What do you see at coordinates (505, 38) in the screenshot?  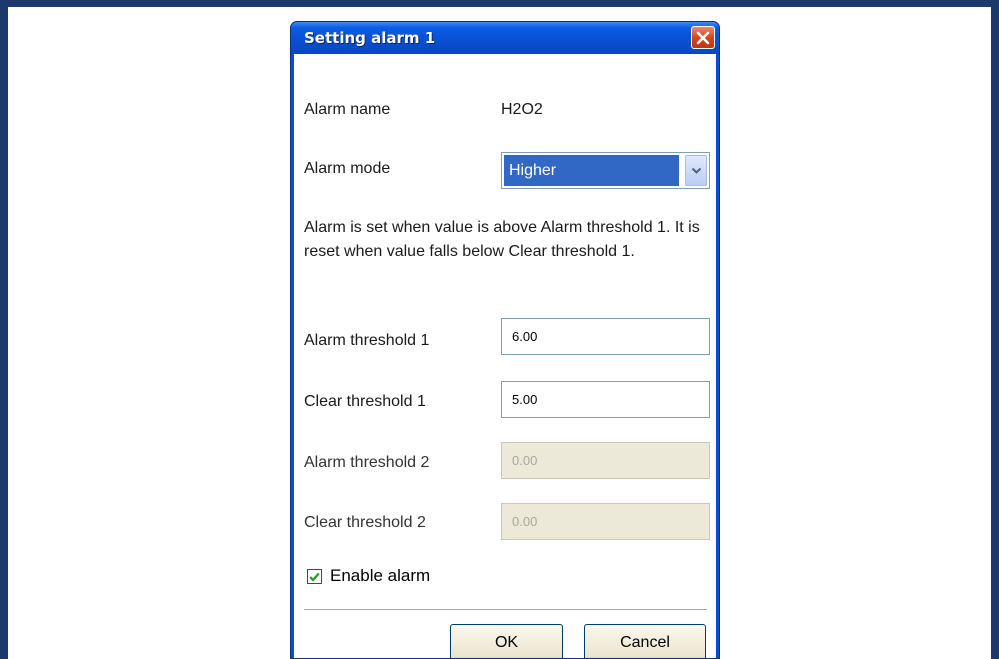 I see `title-bar: Setting alarm 1` at bounding box center [505, 38].